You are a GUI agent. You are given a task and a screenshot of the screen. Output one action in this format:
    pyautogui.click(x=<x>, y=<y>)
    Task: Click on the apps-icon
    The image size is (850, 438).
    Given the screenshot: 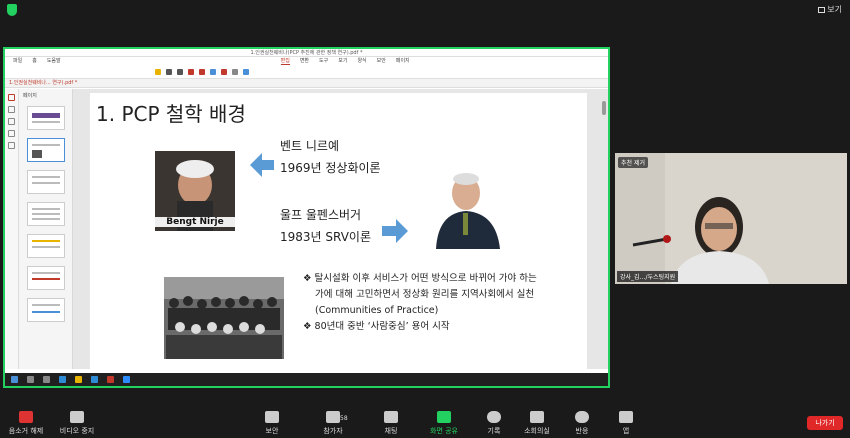 What is the action you would take?
    pyautogui.click(x=626, y=417)
    